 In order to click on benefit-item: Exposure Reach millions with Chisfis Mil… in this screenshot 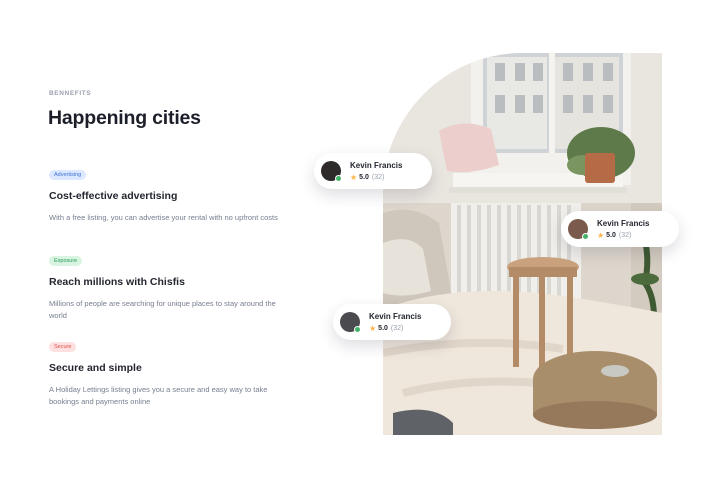, I will do `click(169, 285)`.